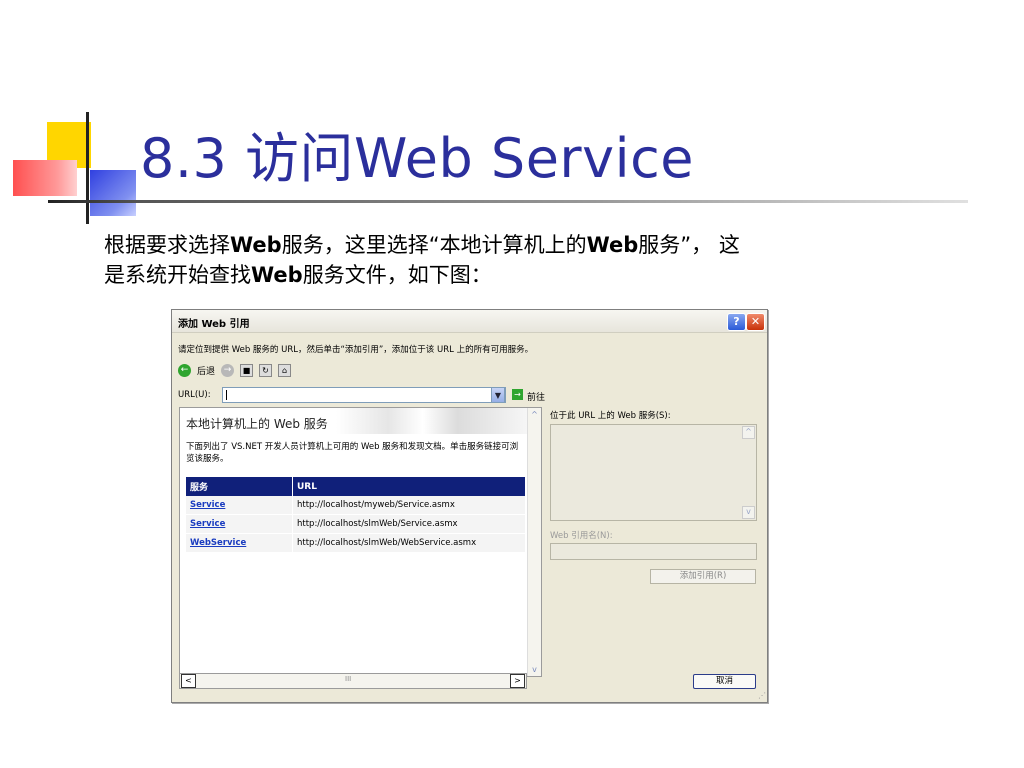 This screenshot has width=1024, height=768. What do you see at coordinates (755, 322) in the screenshot?
I see `close-button: ✕` at bounding box center [755, 322].